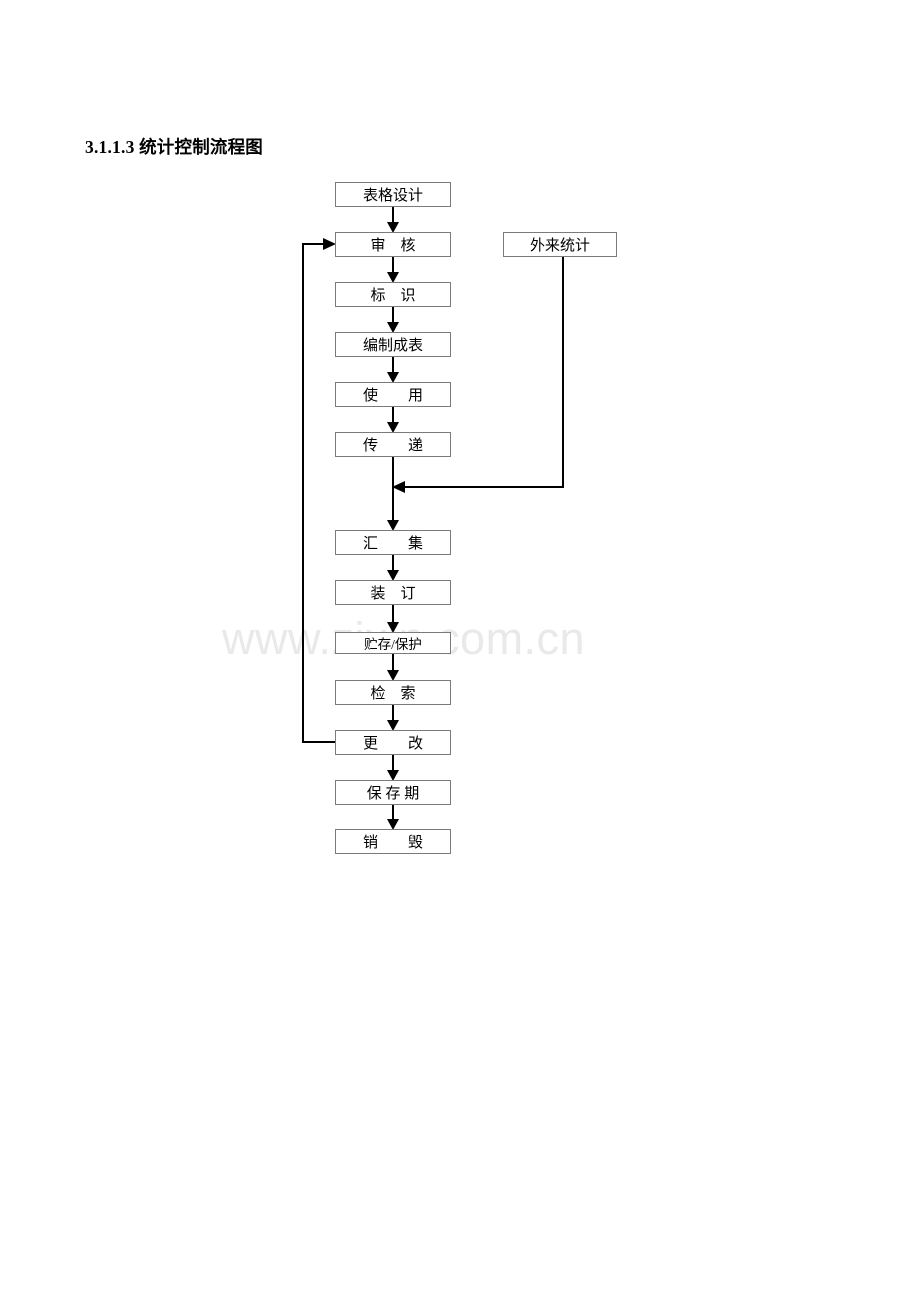 This screenshot has width=920, height=1302. What do you see at coordinates (393, 742) in the screenshot?
I see `flow-node-genggai: 更 改` at bounding box center [393, 742].